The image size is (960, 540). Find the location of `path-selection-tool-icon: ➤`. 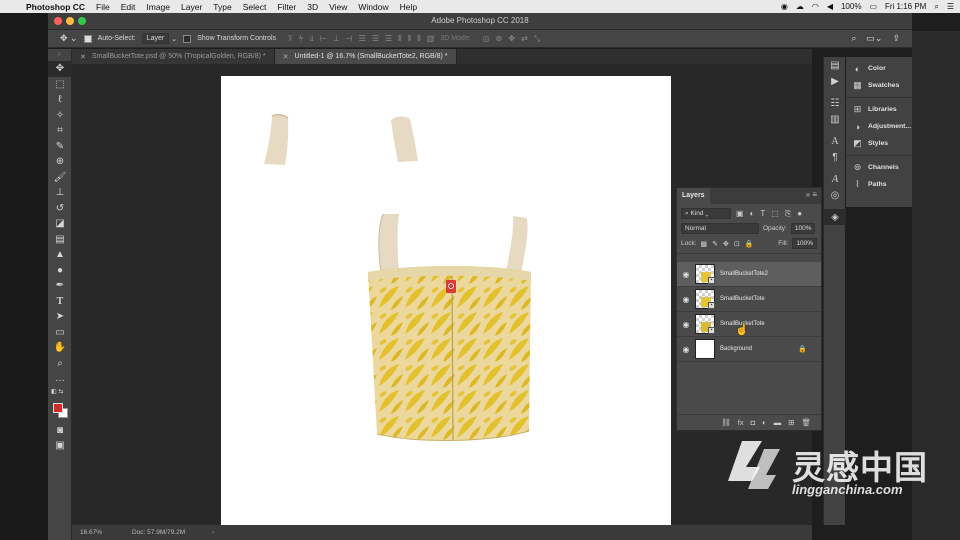

path-selection-tool-icon: ➤ is located at coordinates (60, 317).